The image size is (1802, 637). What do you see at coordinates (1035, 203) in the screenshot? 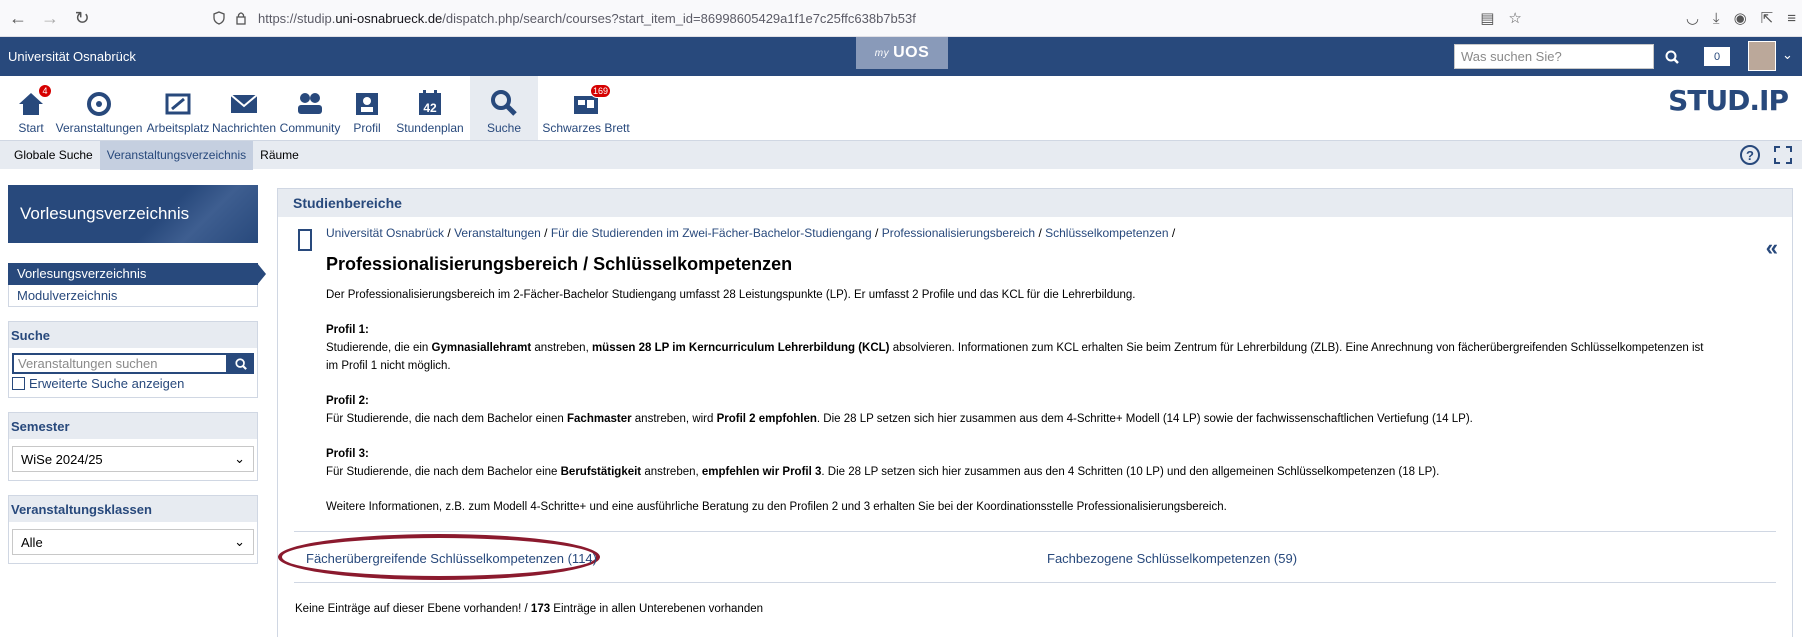
I see `section-heading: Studienbereiche` at bounding box center [1035, 203].